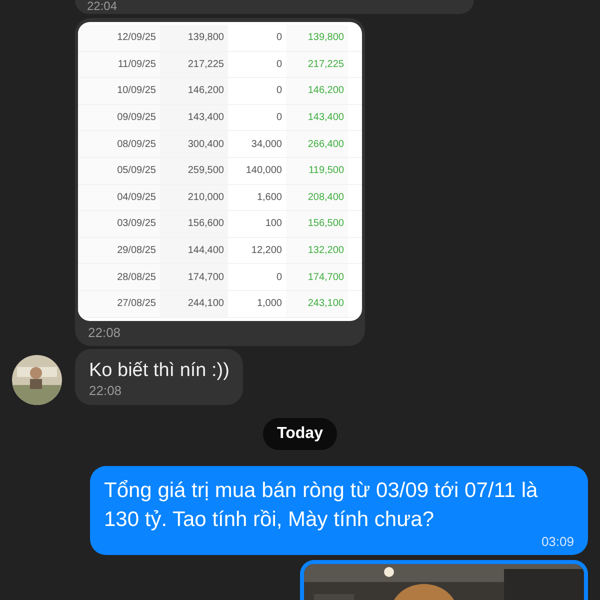 Image resolution: width=600 pixels, height=600 pixels. I want to click on table-cell-text: 1,000, so click(269, 304).